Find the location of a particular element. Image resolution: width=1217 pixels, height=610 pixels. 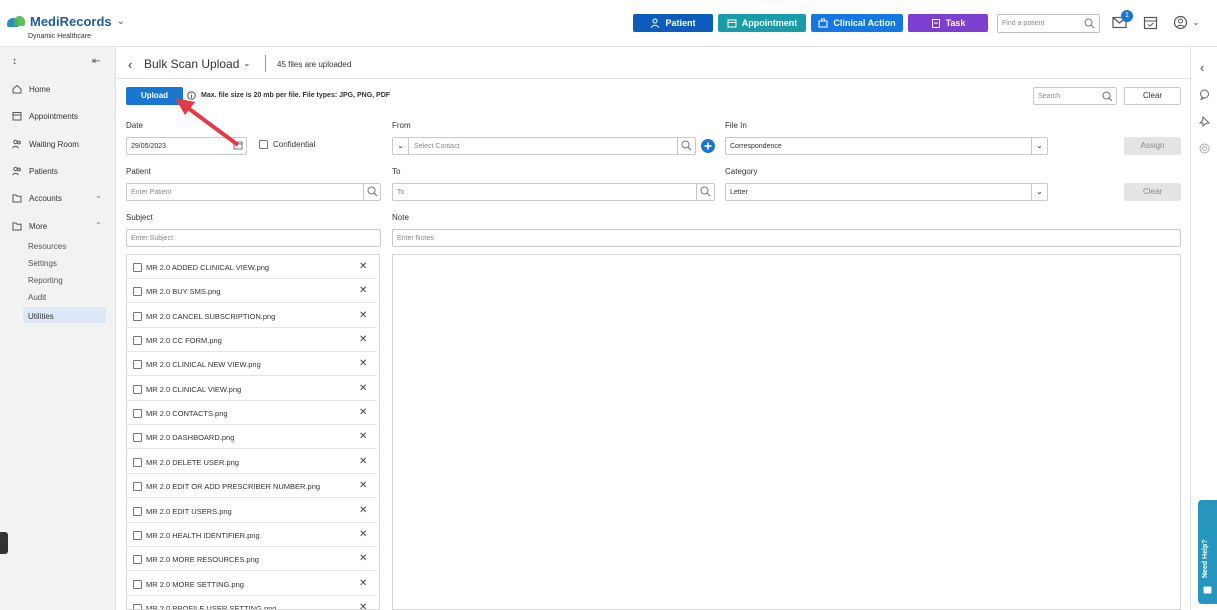

clinical-action-button: Clinical Action is located at coordinates (857, 23).